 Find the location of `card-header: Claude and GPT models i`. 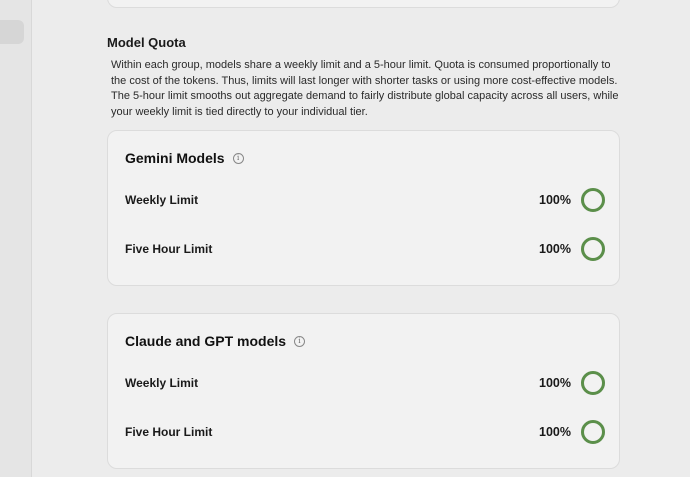

card-header: Claude and GPT models i is located at coordinates (215, 341).